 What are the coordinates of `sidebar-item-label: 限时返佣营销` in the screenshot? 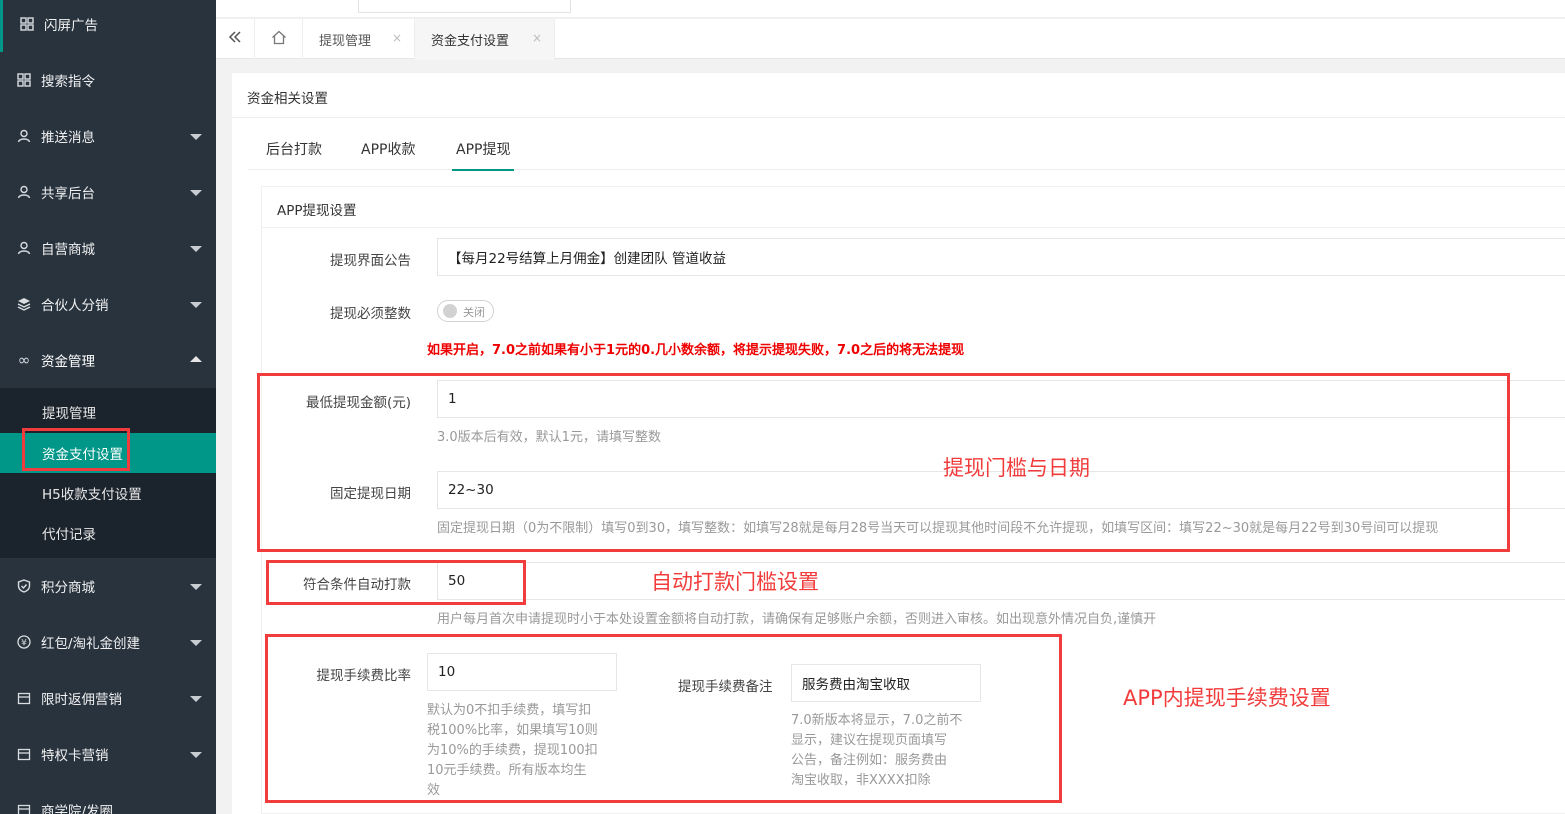 It's located at (81, 700).